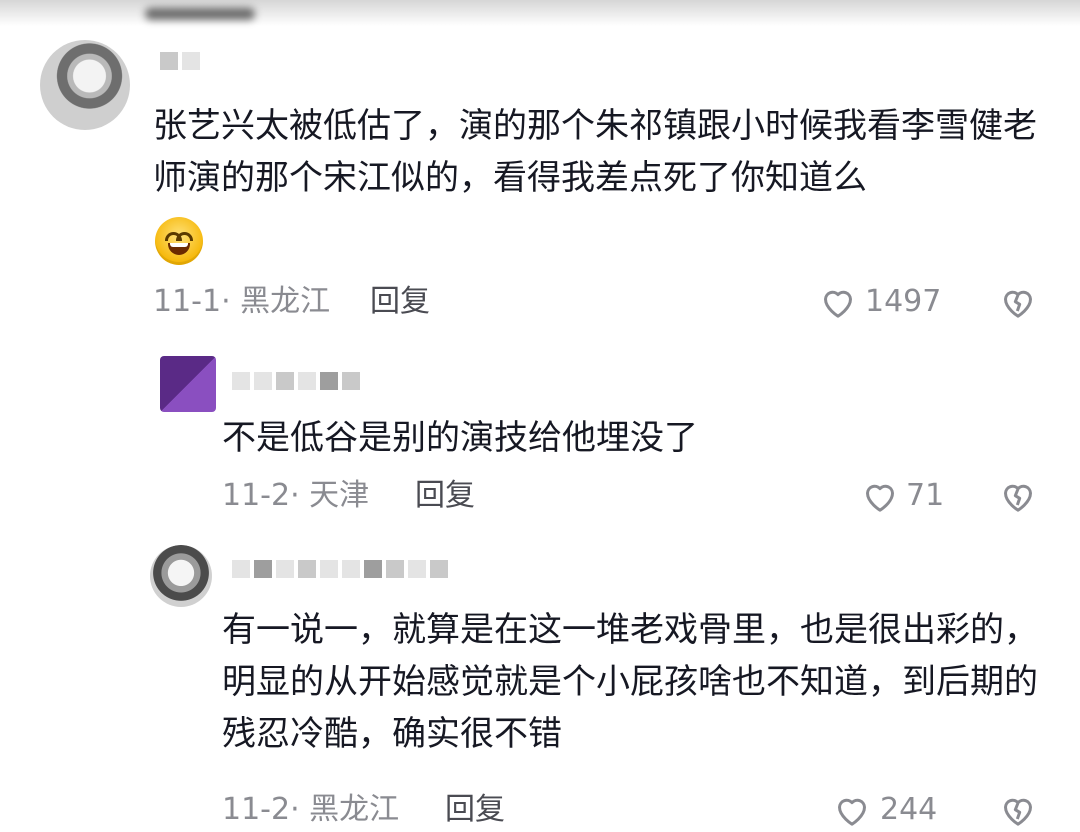 This screenshot has height=832, width=1080. Describe the element at coordinates (925, 495) in the screenshot. I see `like-count: 71` at that location.